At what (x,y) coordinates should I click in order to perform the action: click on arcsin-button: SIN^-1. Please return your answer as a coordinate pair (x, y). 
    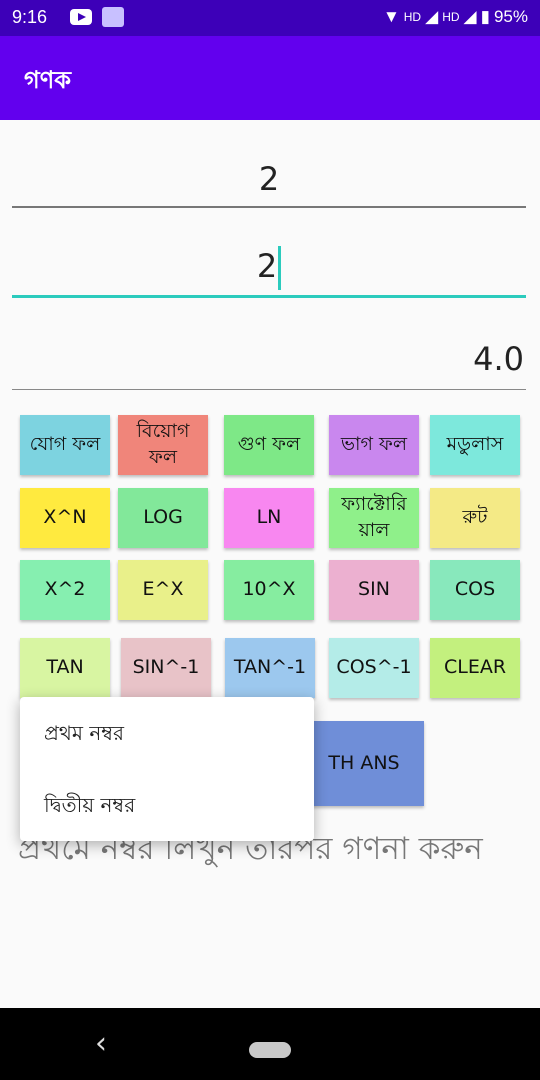
    Looking at the image, I should click on (166, 668).